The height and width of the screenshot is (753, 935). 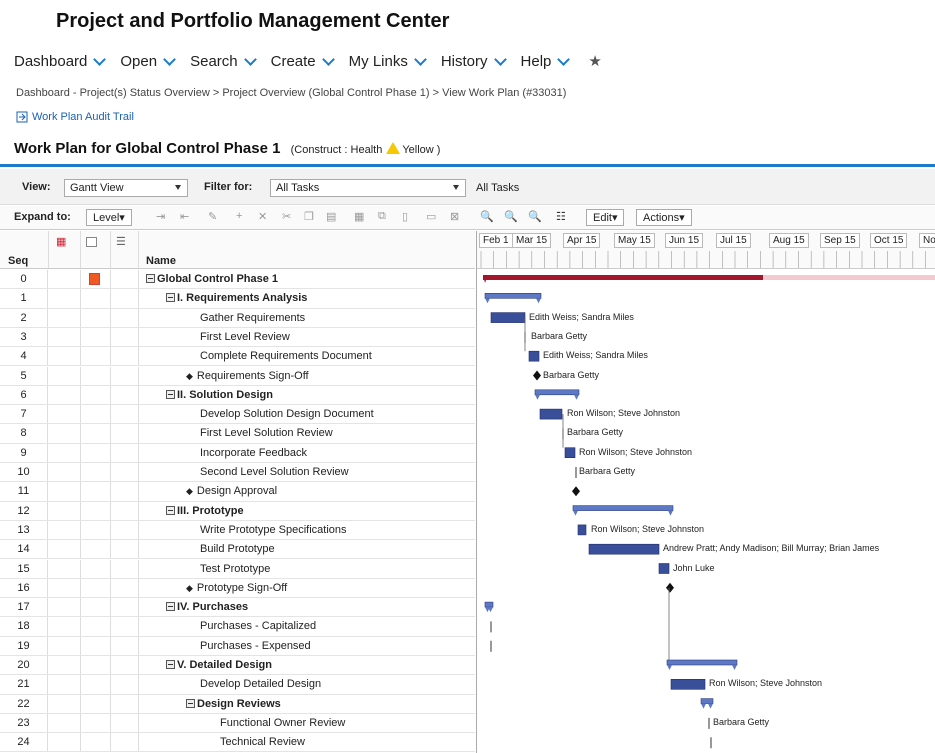 I want to click on task-name: First Level Review, so click(x=245, y=337).